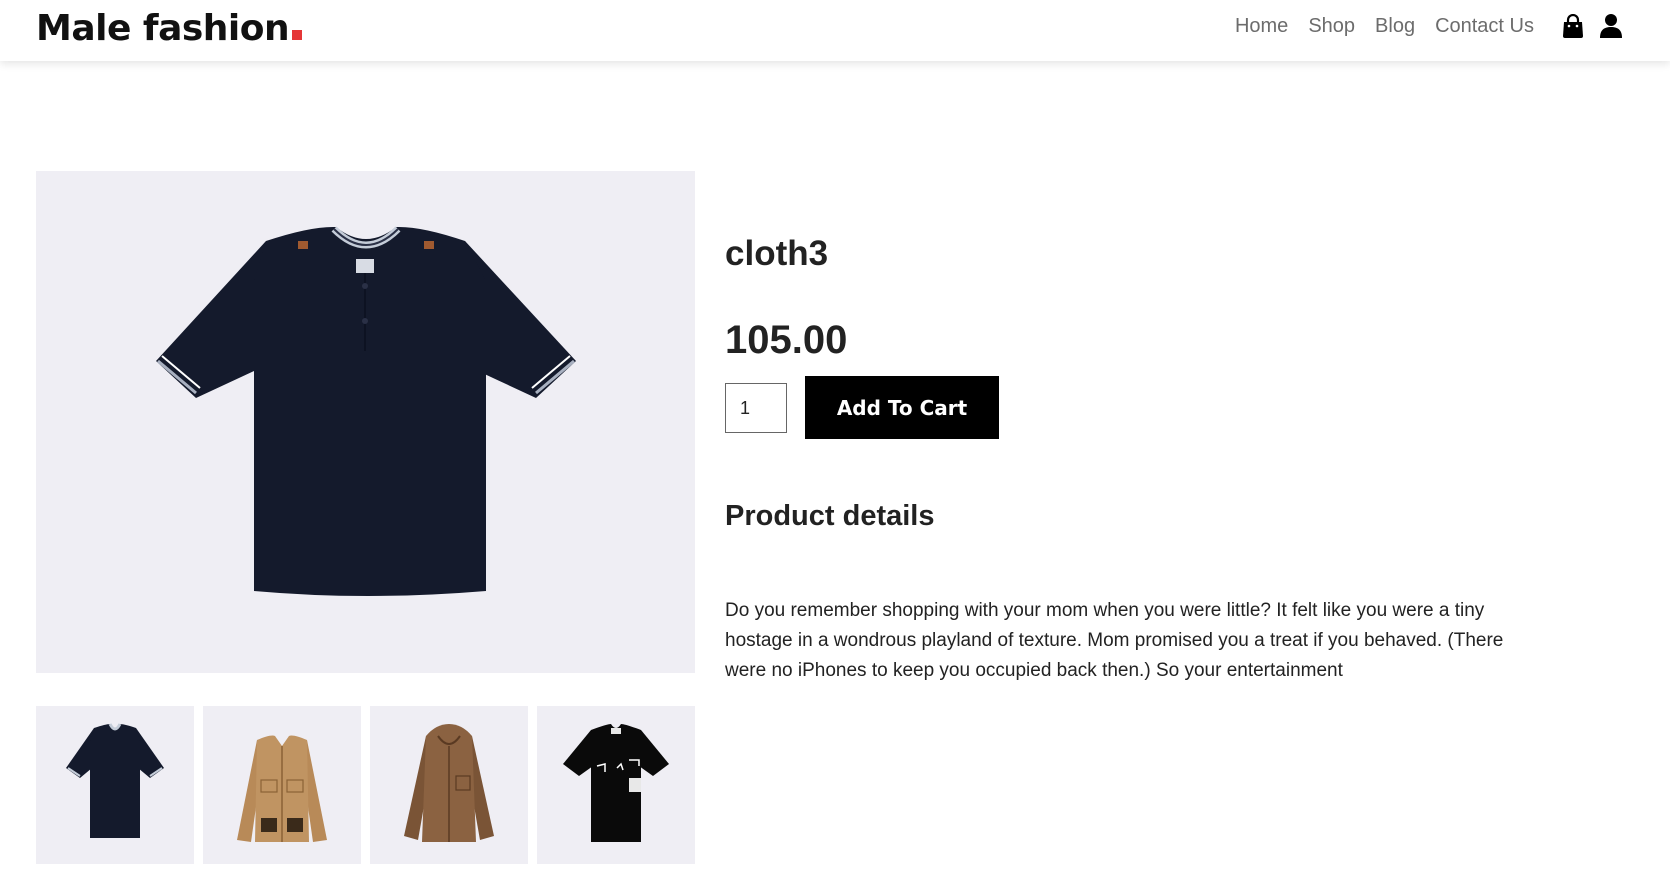 The width and height of the screenshot is (1670, 882). I want to click on logo: Male fashion, so click(169, 28).